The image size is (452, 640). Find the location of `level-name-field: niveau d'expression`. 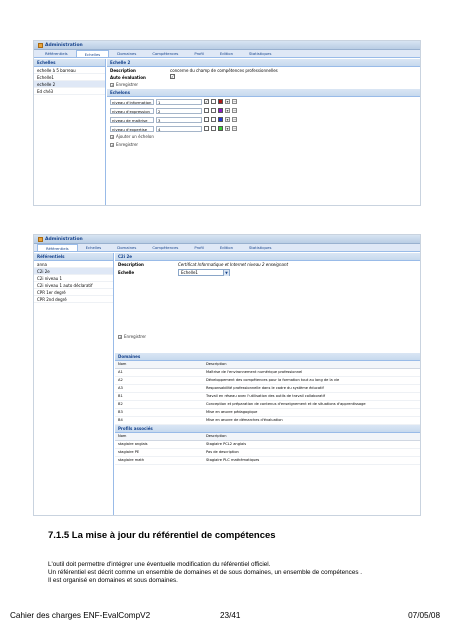

level-name-field: niveau d'expression is located at coordinates (132, 110).